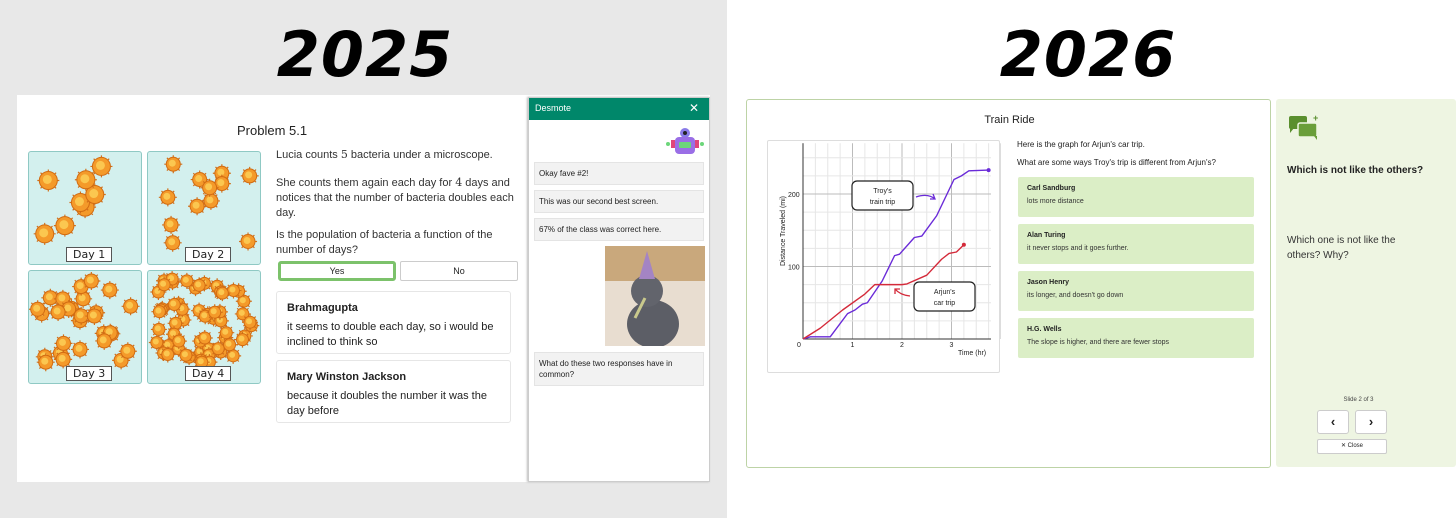  I want to click on series-label: Troy's, so click(882, 191).